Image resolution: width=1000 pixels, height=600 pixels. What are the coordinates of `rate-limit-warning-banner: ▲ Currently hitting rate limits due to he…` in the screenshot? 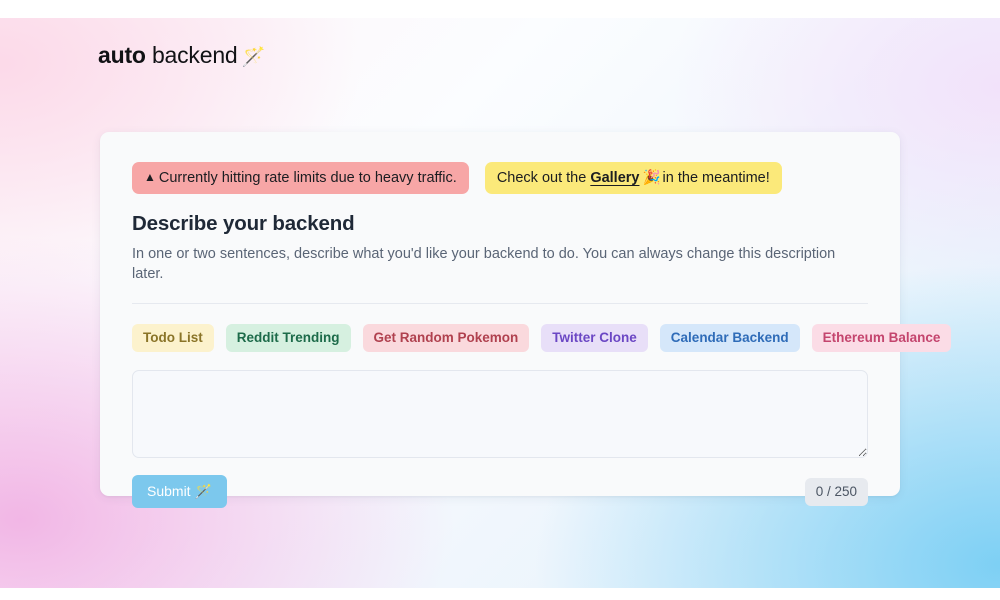 It's located at (300, 178).